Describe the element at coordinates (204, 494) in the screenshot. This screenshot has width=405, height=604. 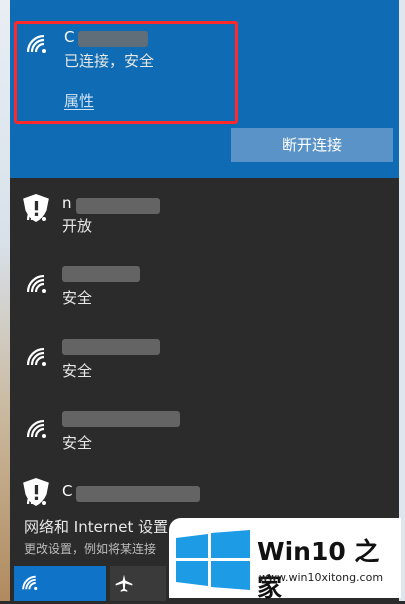
I see `list-item: C` at that location.